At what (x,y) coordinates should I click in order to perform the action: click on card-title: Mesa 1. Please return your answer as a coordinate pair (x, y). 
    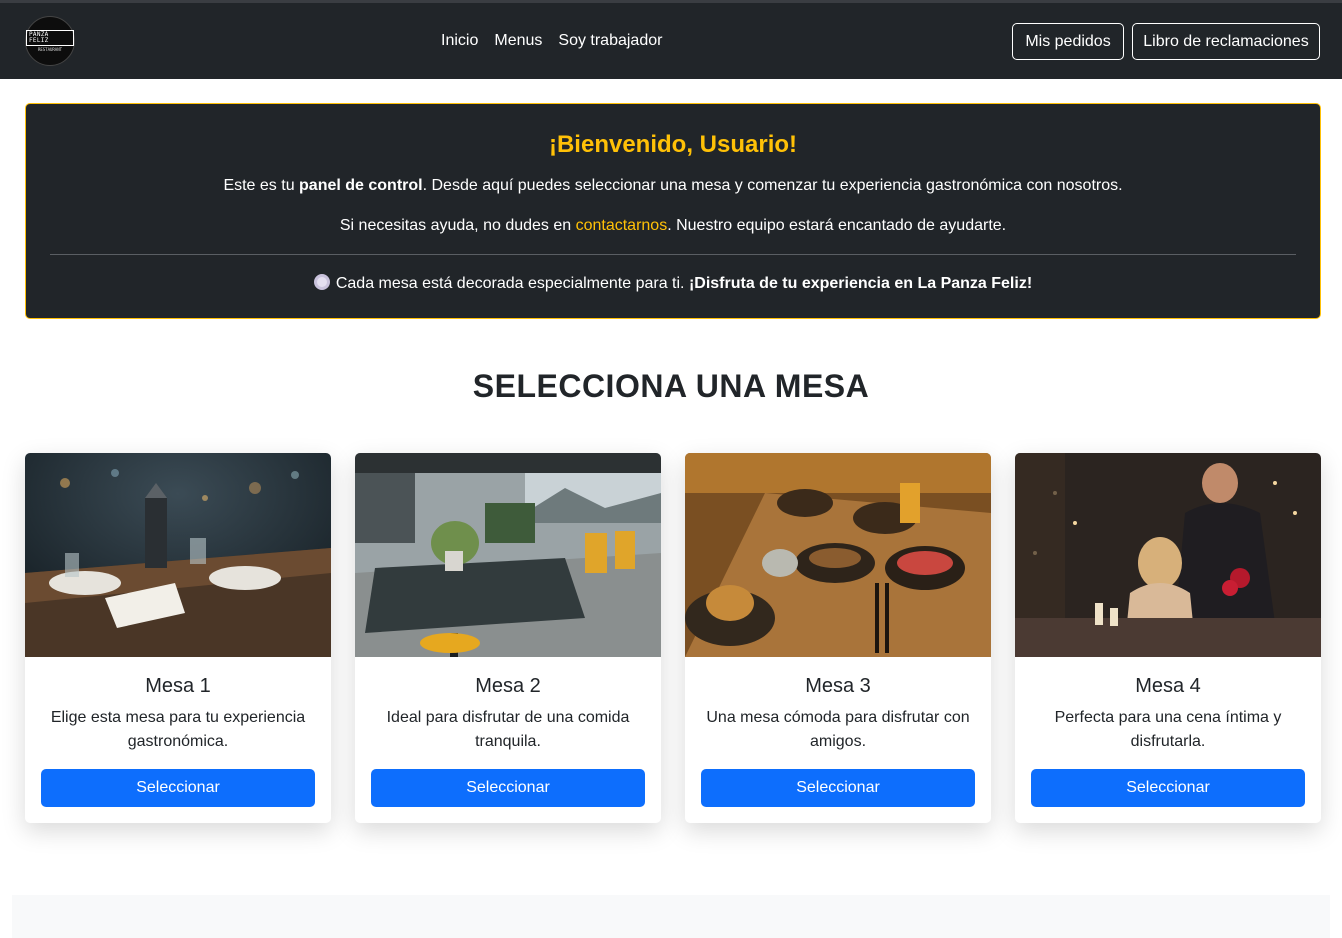
    Looking at the image, I should click on (178, 686).